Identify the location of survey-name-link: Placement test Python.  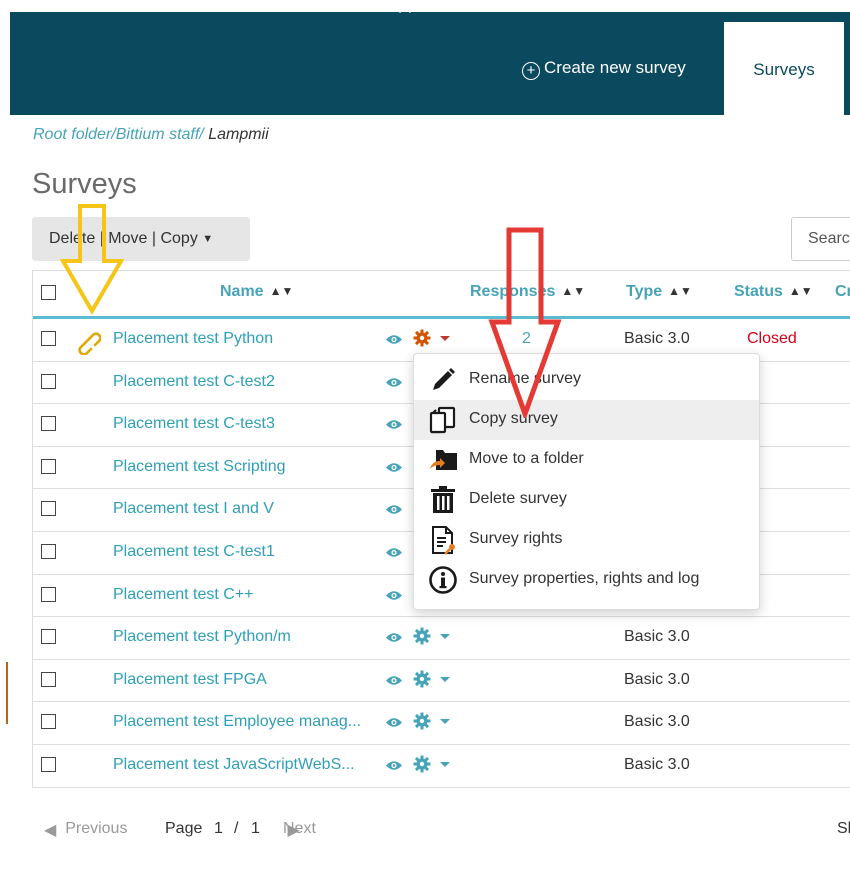
(193, 339).